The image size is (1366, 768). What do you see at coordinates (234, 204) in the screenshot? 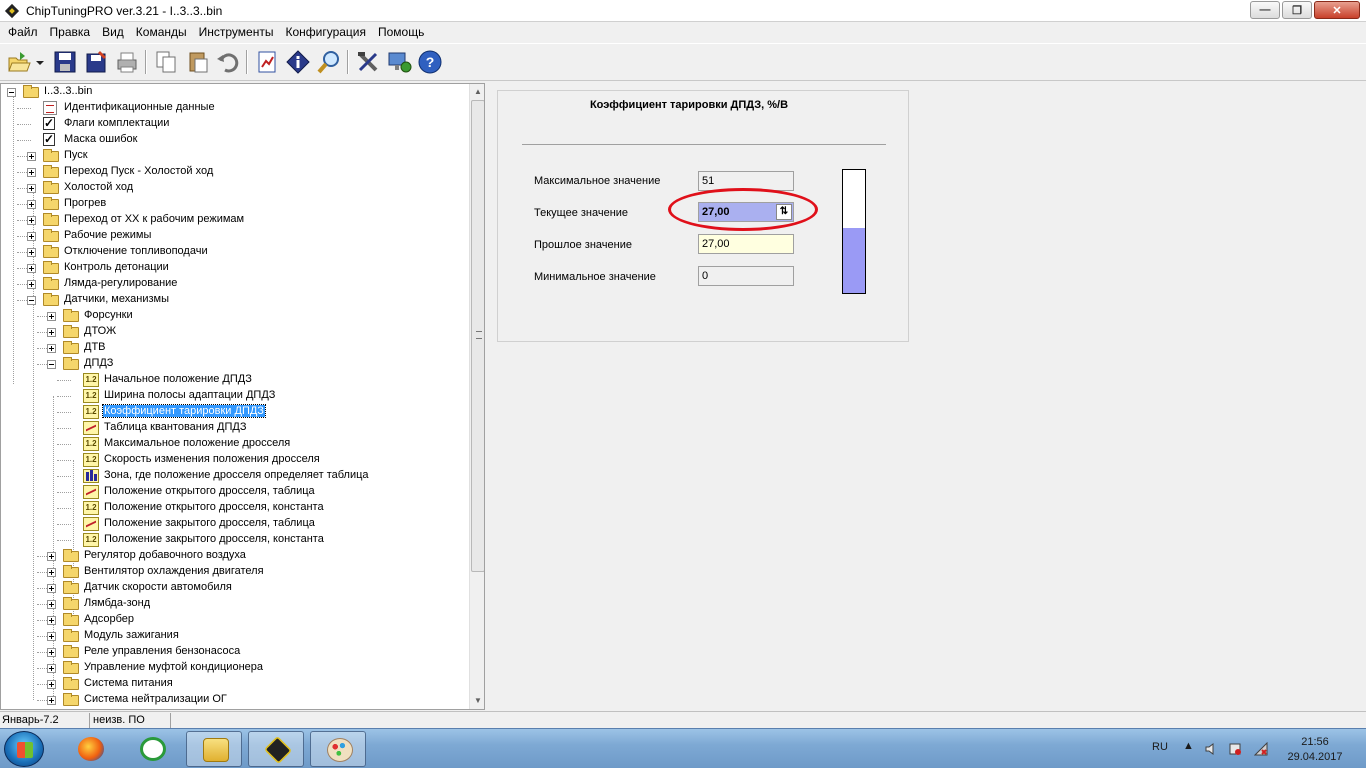
I see `tree-item: Прогрев` at bounding box center [234, 204].